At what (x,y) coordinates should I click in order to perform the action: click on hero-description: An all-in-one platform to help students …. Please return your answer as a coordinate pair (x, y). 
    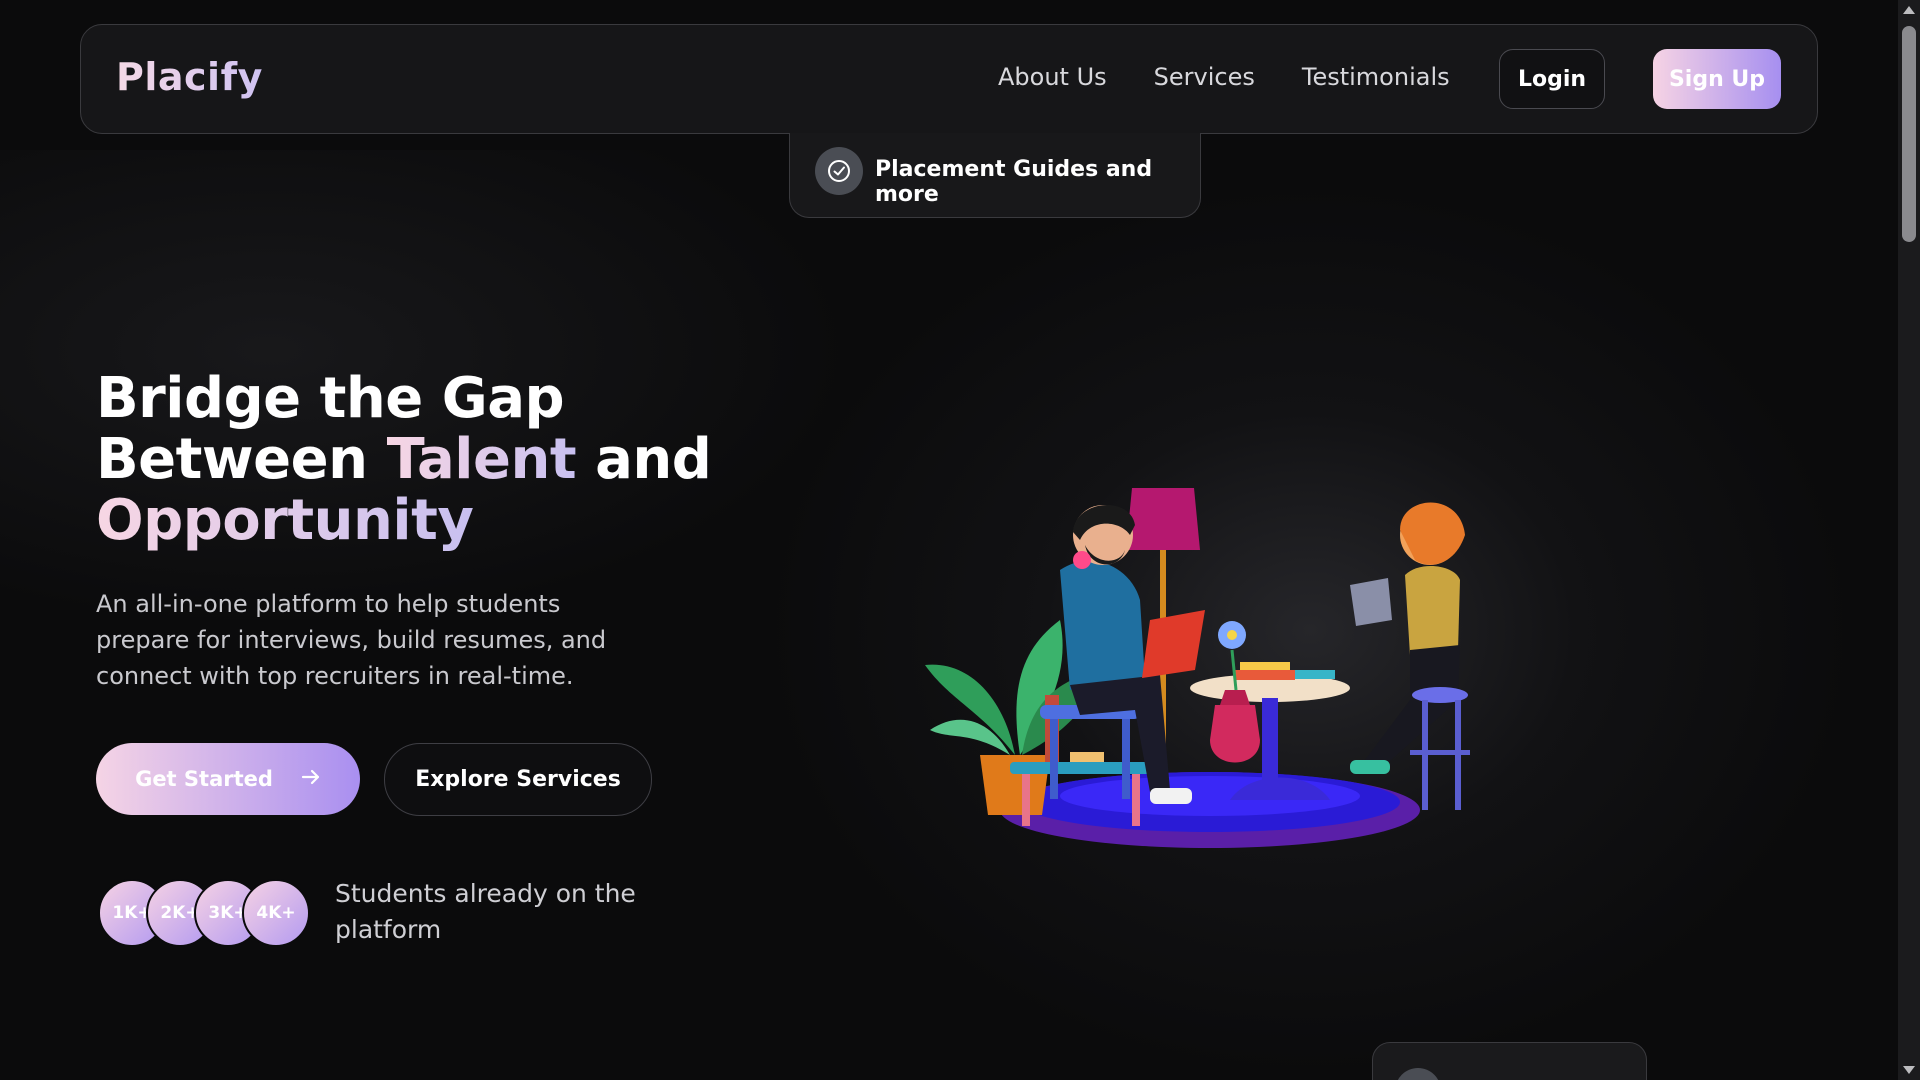
    Looking at the image, I should click on (351, 640).